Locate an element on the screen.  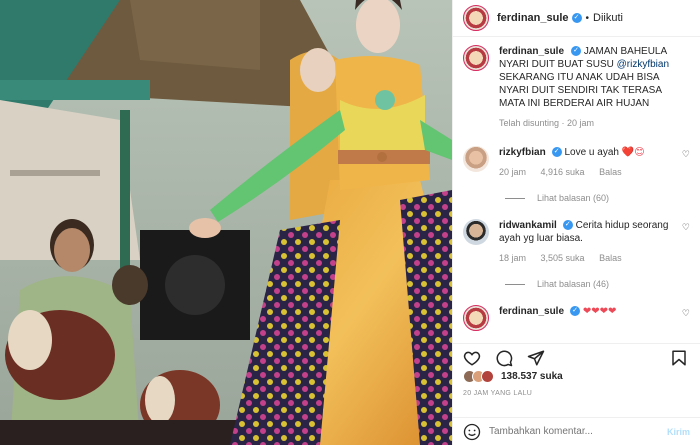
caption-meta: Telah disunting · 20 jam is located at coordinates (547, 123).